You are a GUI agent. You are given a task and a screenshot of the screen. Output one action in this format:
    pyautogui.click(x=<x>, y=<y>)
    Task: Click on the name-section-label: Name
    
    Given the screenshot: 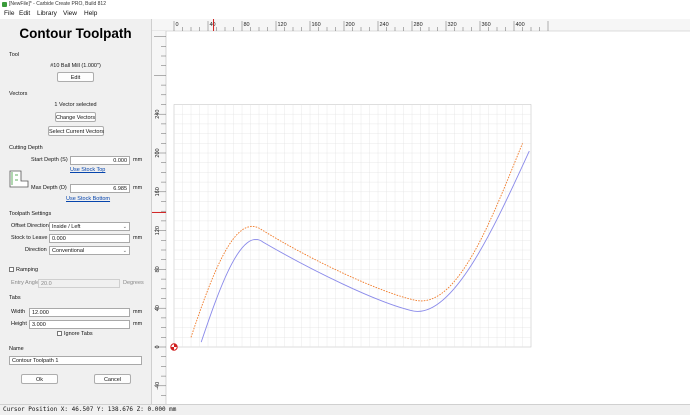 What is the action you would take?
    pyautogui.click(x=16, y=349)
    